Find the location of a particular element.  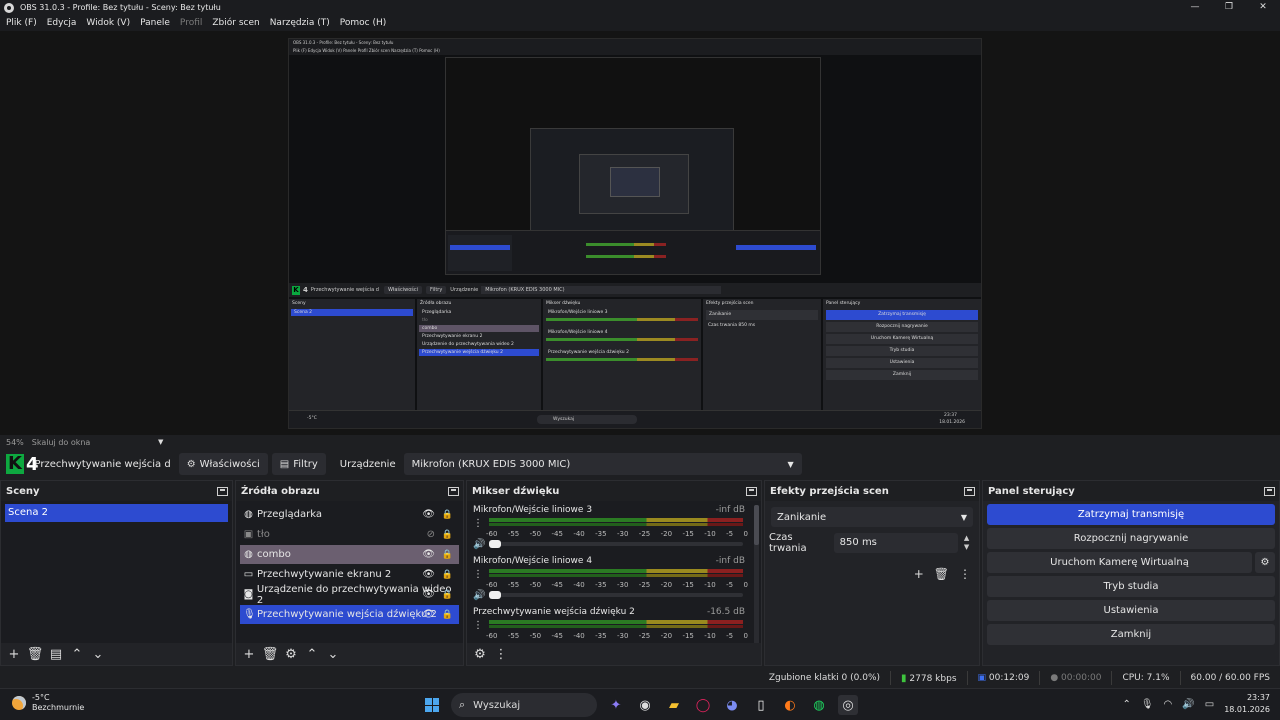

battery-icon: ▭ is located at coordinates (1209, 704).